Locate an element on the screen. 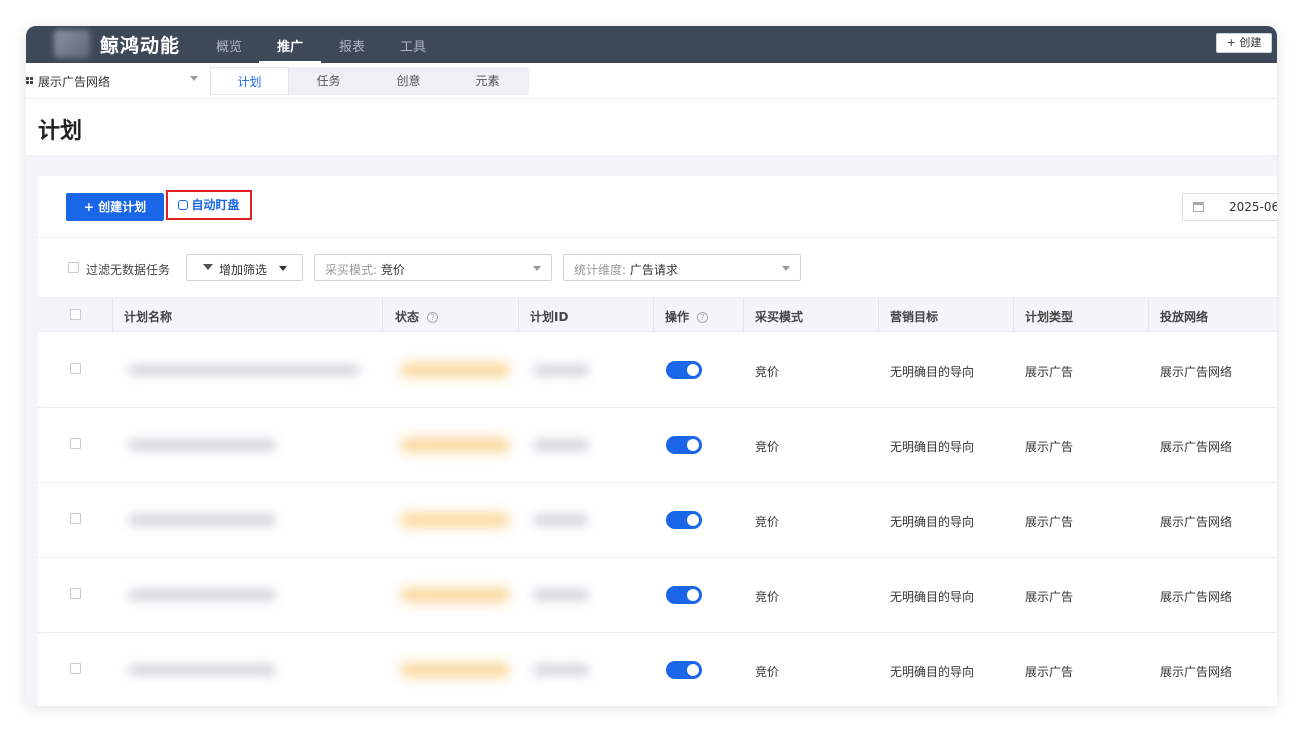 Image resolution: width=1302 pixels, height=729 pixels. col-status: 状态? is located at coordinates (417, 316).